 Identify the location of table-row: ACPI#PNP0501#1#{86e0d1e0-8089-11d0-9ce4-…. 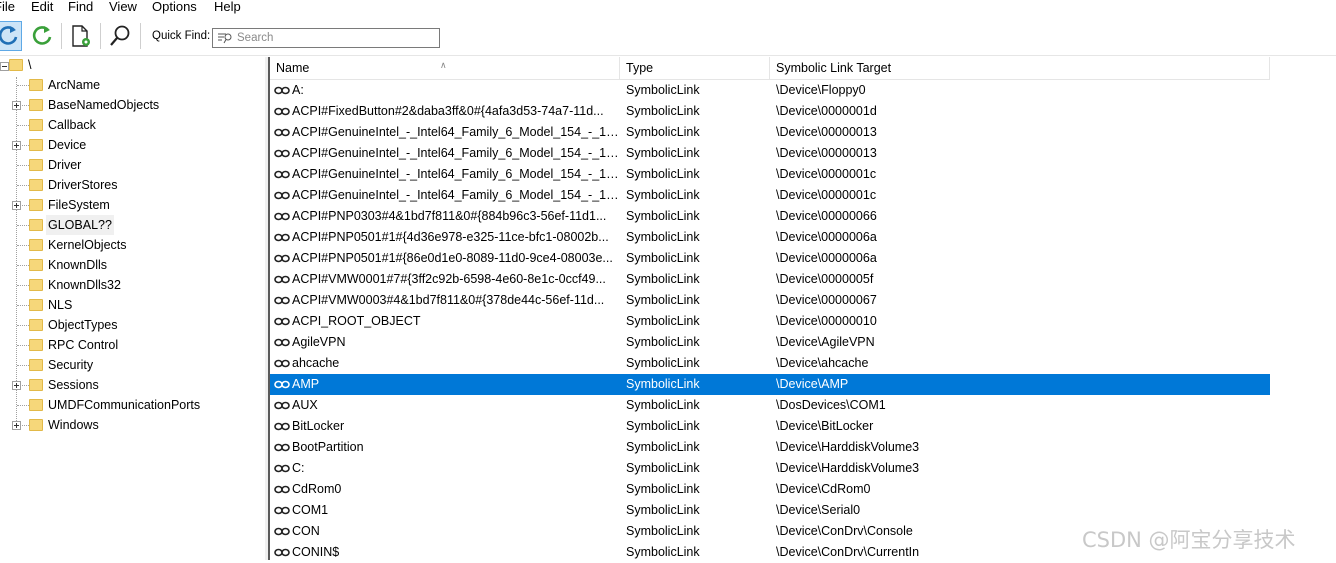
(770, 258).